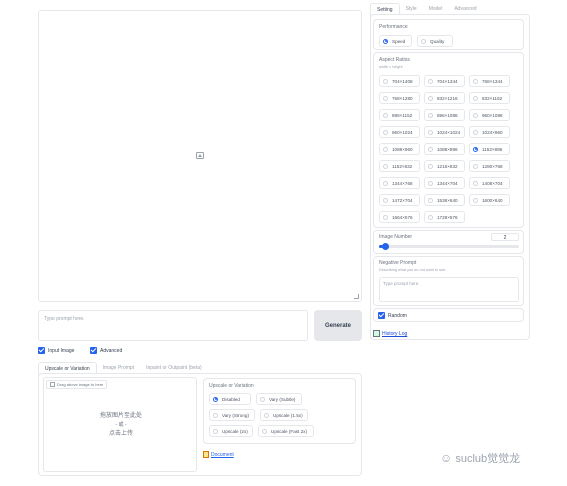 This screenshot has height=486, width=567. I want to click on aspect-ratio-label: 1472×704, so click(402, 200).